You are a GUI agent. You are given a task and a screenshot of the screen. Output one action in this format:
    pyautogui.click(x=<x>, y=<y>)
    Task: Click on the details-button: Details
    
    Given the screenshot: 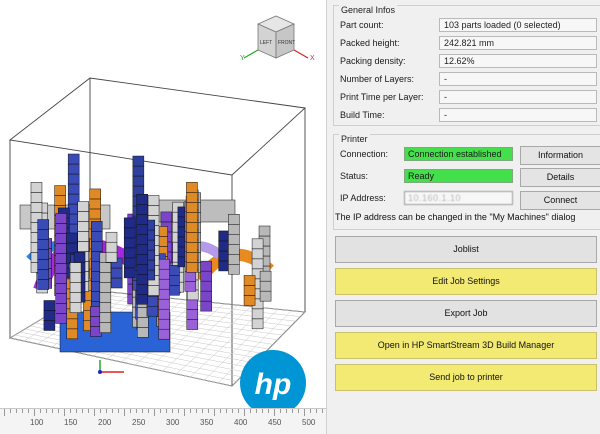 What is the action you would take?
    pyautogui.click(x=560, y=177)
    